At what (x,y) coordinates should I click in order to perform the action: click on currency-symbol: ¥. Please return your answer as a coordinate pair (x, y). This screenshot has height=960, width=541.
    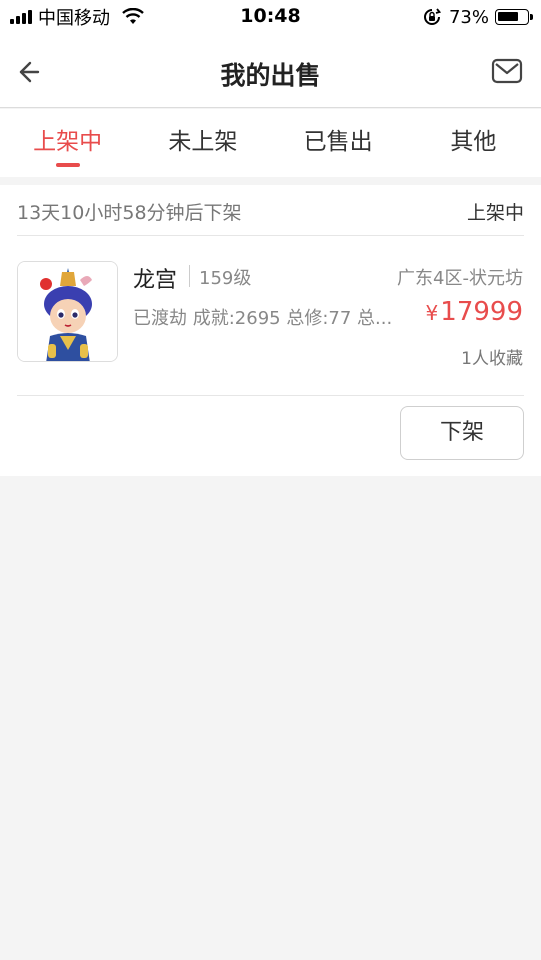
    Looking at the image, I should click on (432, 313).